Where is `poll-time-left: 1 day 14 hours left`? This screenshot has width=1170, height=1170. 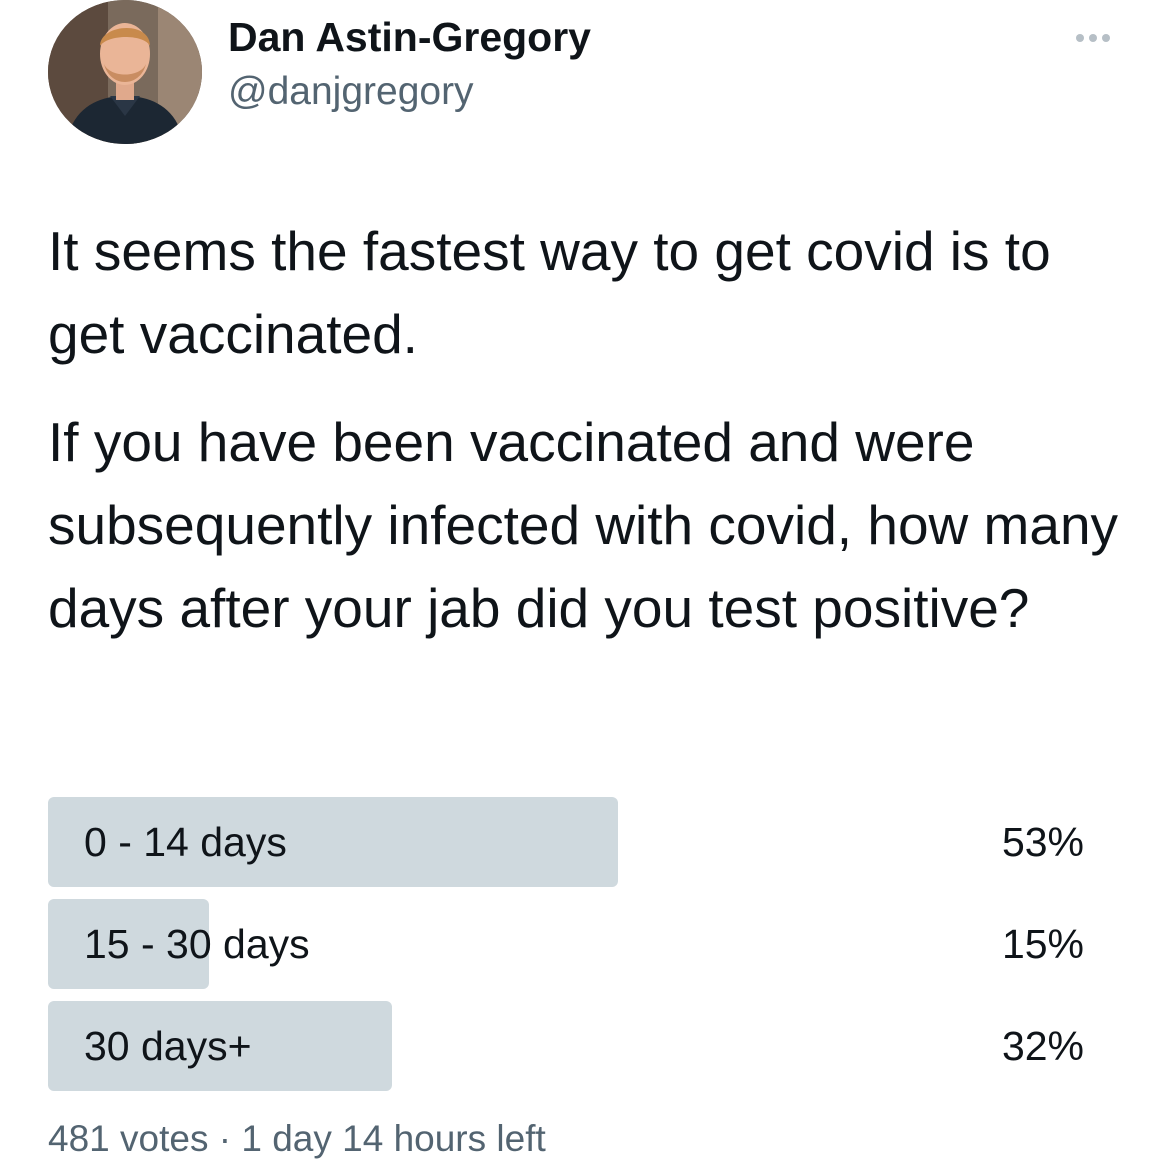 poll-time-left: 1 day 14 hours left is located at coordinates (393, 1138).